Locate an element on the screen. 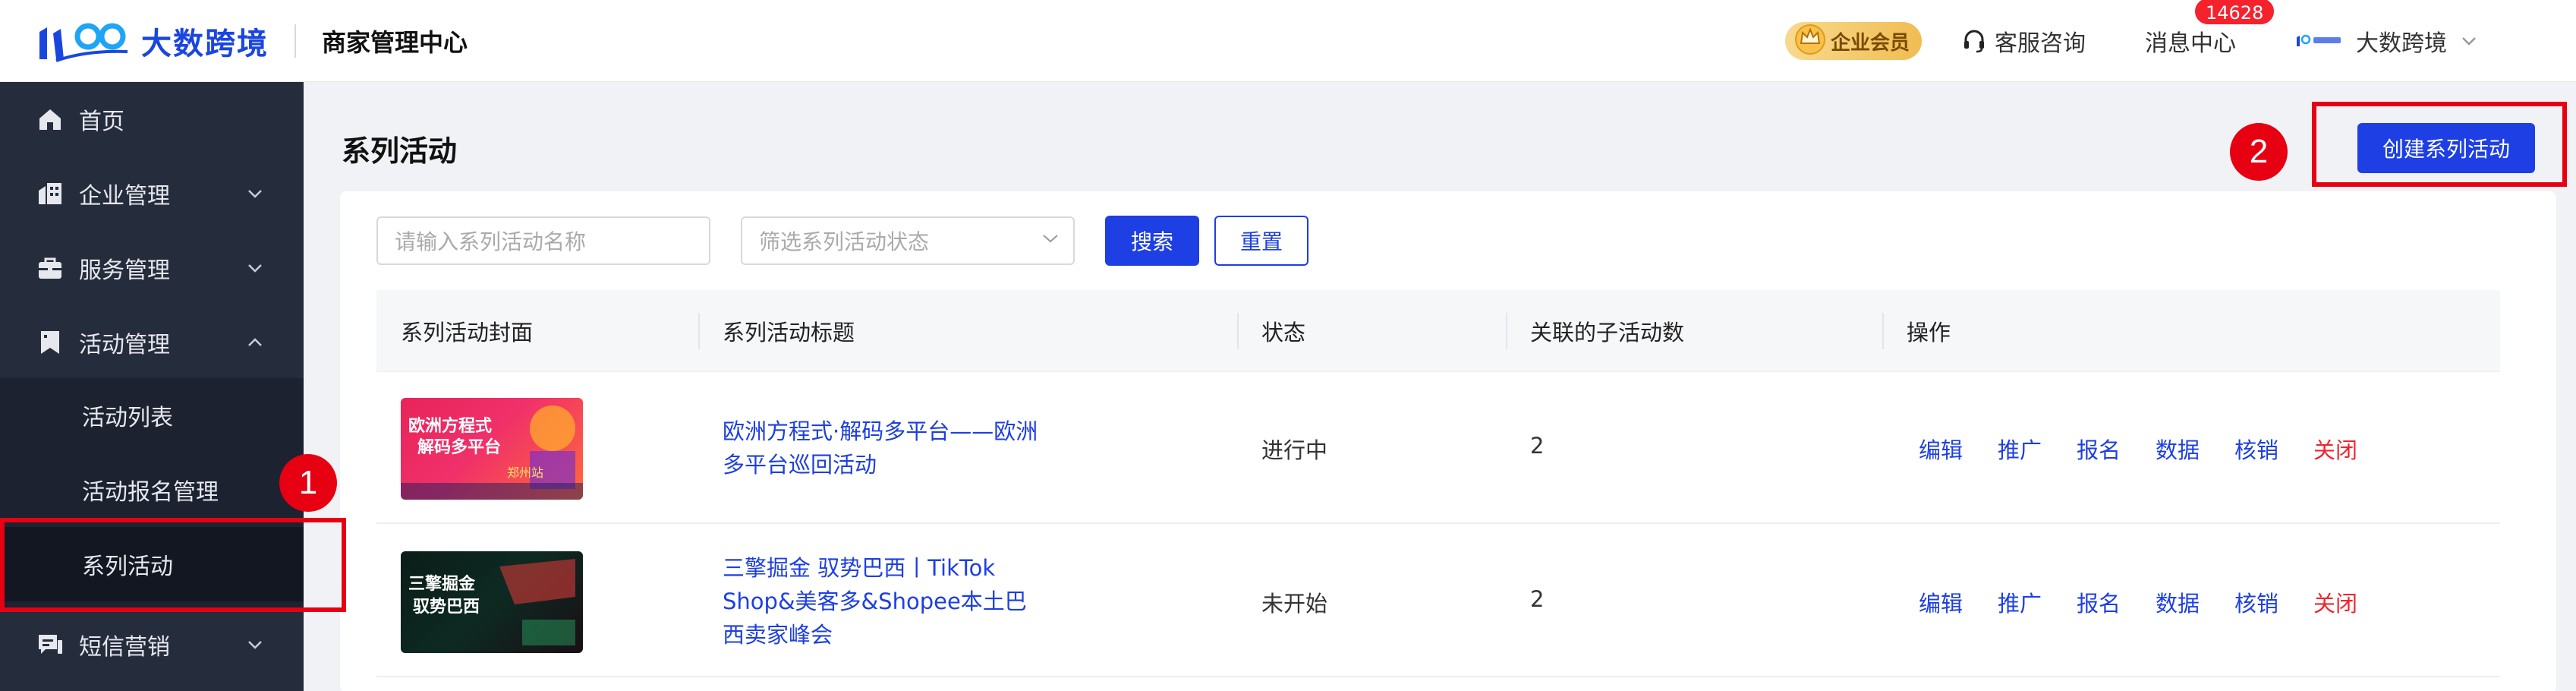  sidebar-subitem-label: 活动列表 is located at coordinates (127, 418).